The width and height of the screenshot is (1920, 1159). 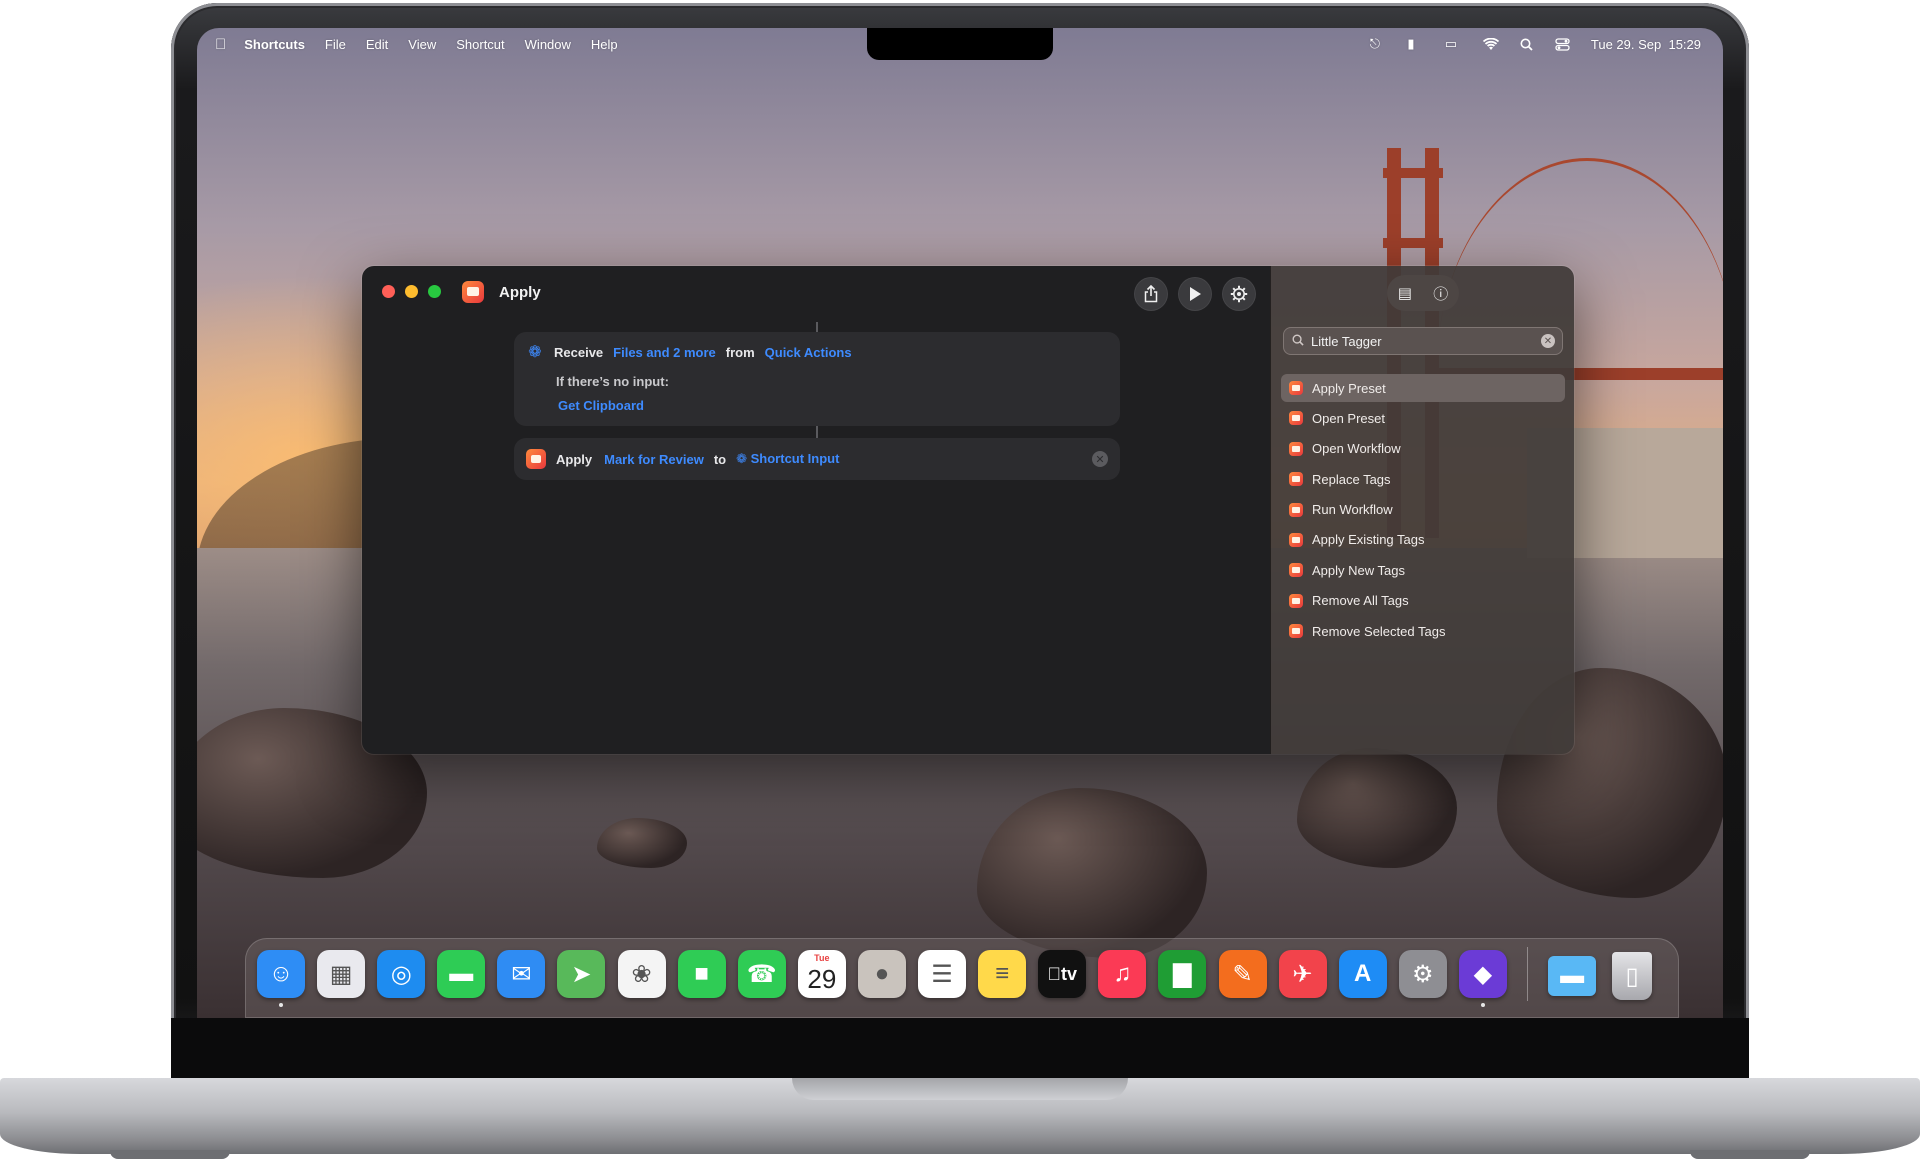 What do you see at coordinates (1100, 459) in the screenshot?
I see `remove-action-button: ✕` at bounding box center [1100, 459].